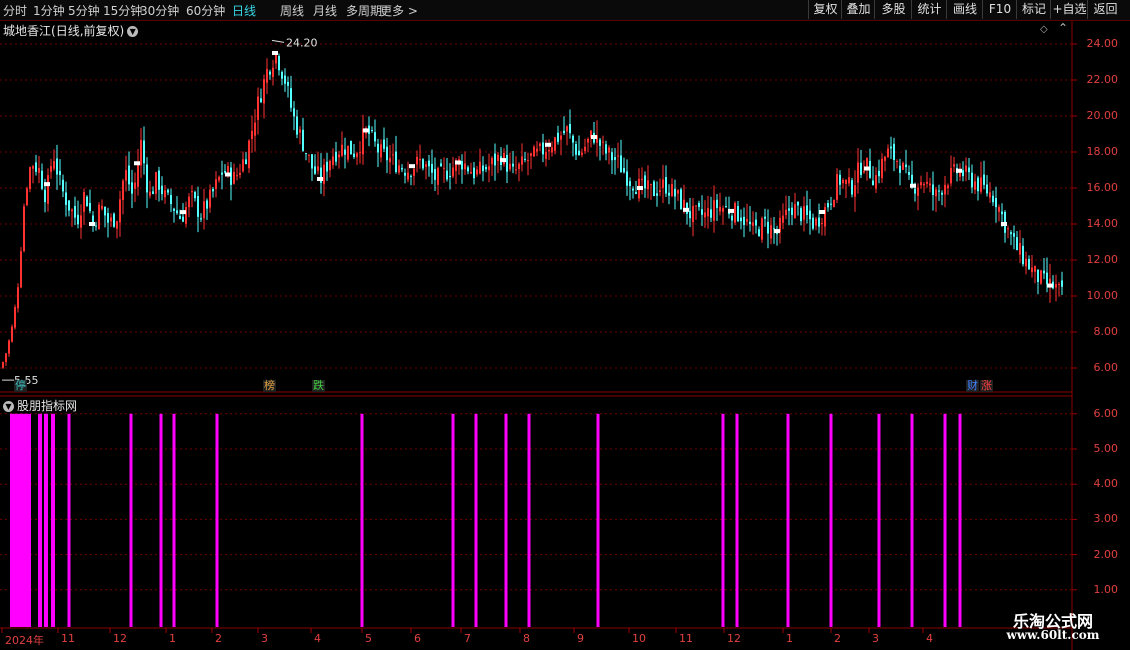  I want to click on x-tick-label: 10, so click(639, 638).